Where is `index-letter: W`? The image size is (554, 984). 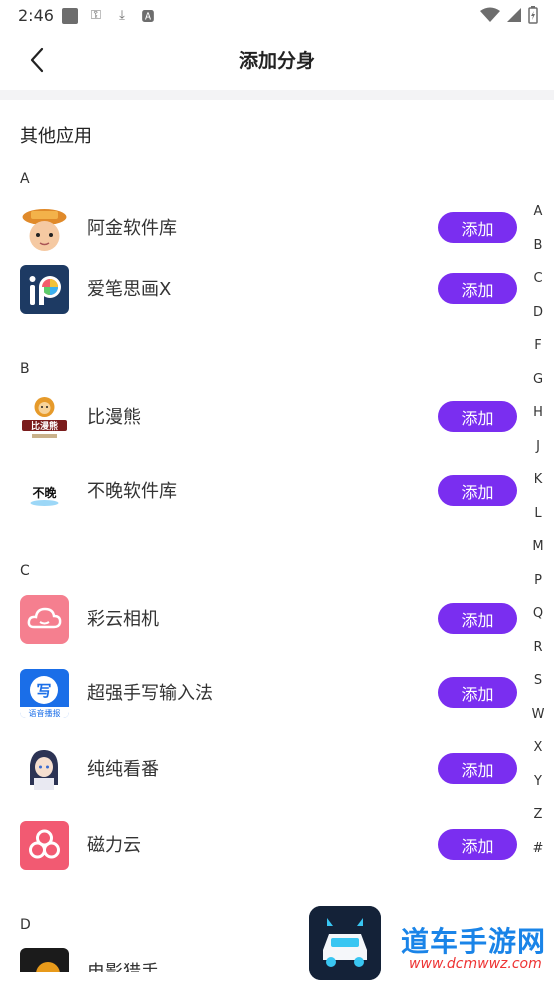
index-letter: W is located at coordinates (538, 714).